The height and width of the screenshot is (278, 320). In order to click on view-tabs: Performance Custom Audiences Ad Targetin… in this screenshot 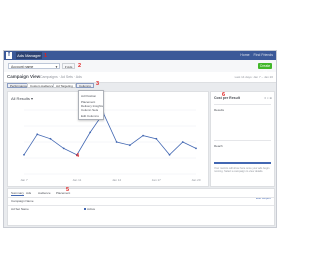, I will do `click(140, 85)`.